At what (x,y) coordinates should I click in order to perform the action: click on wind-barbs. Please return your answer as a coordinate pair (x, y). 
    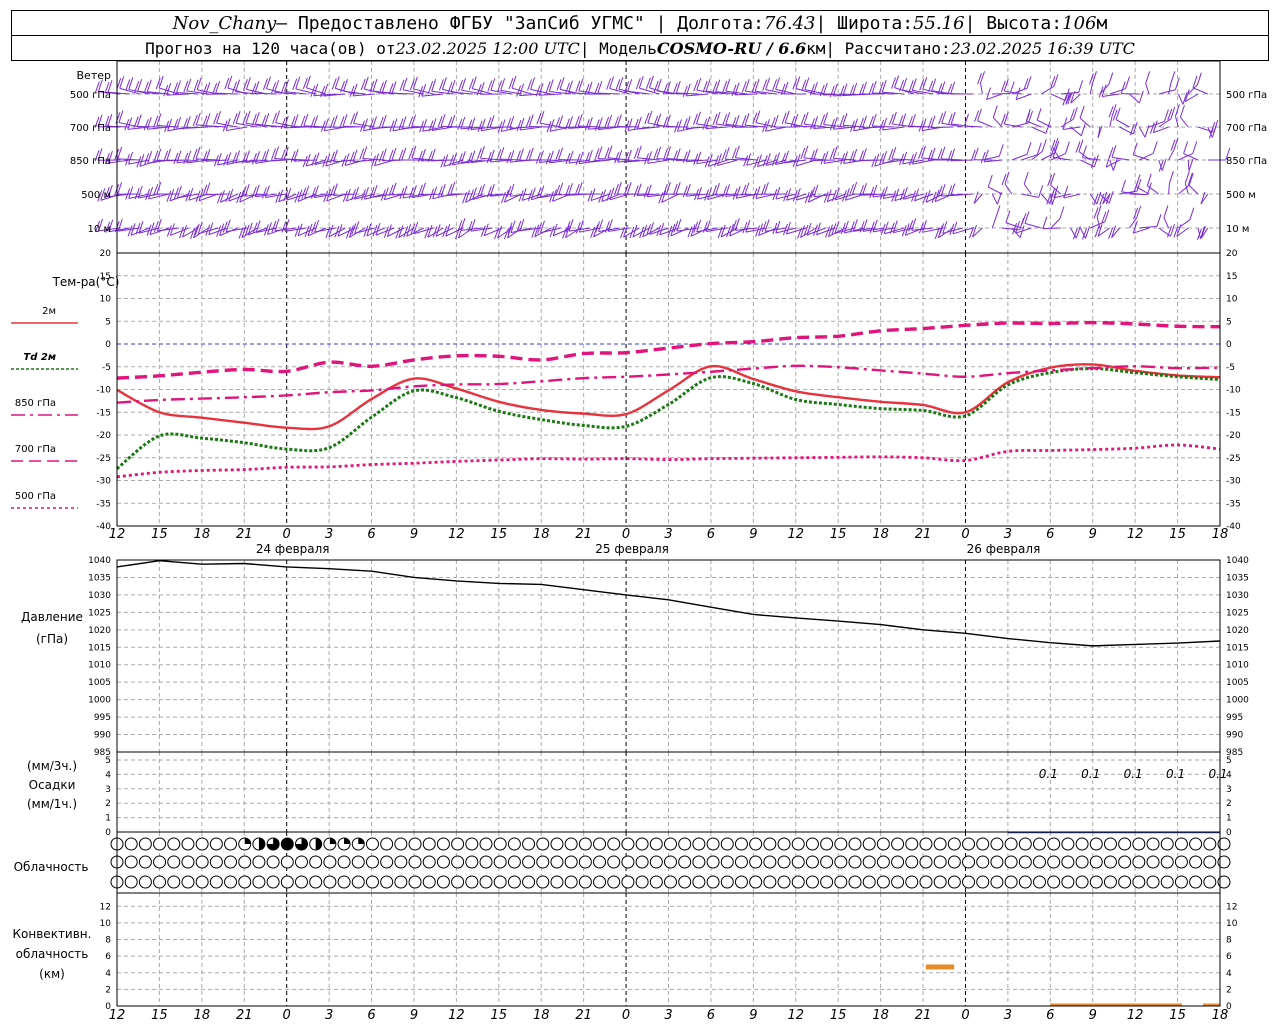
    Looking at the image, I should click on (662, 155).